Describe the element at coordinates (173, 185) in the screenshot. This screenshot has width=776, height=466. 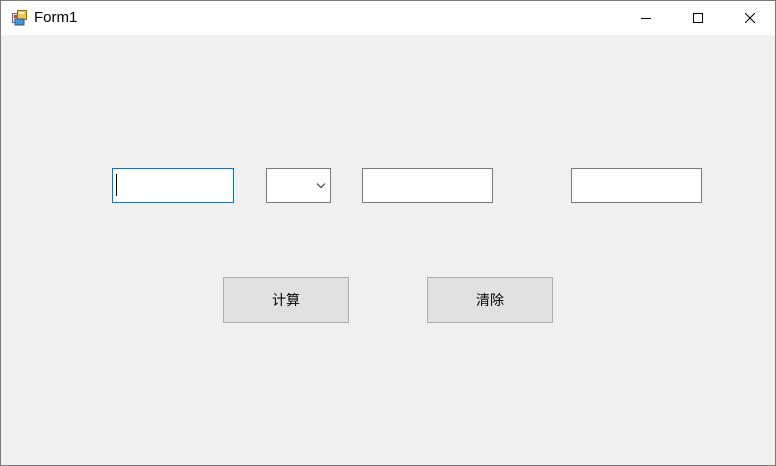
I see `first-number-textbox` at that location.